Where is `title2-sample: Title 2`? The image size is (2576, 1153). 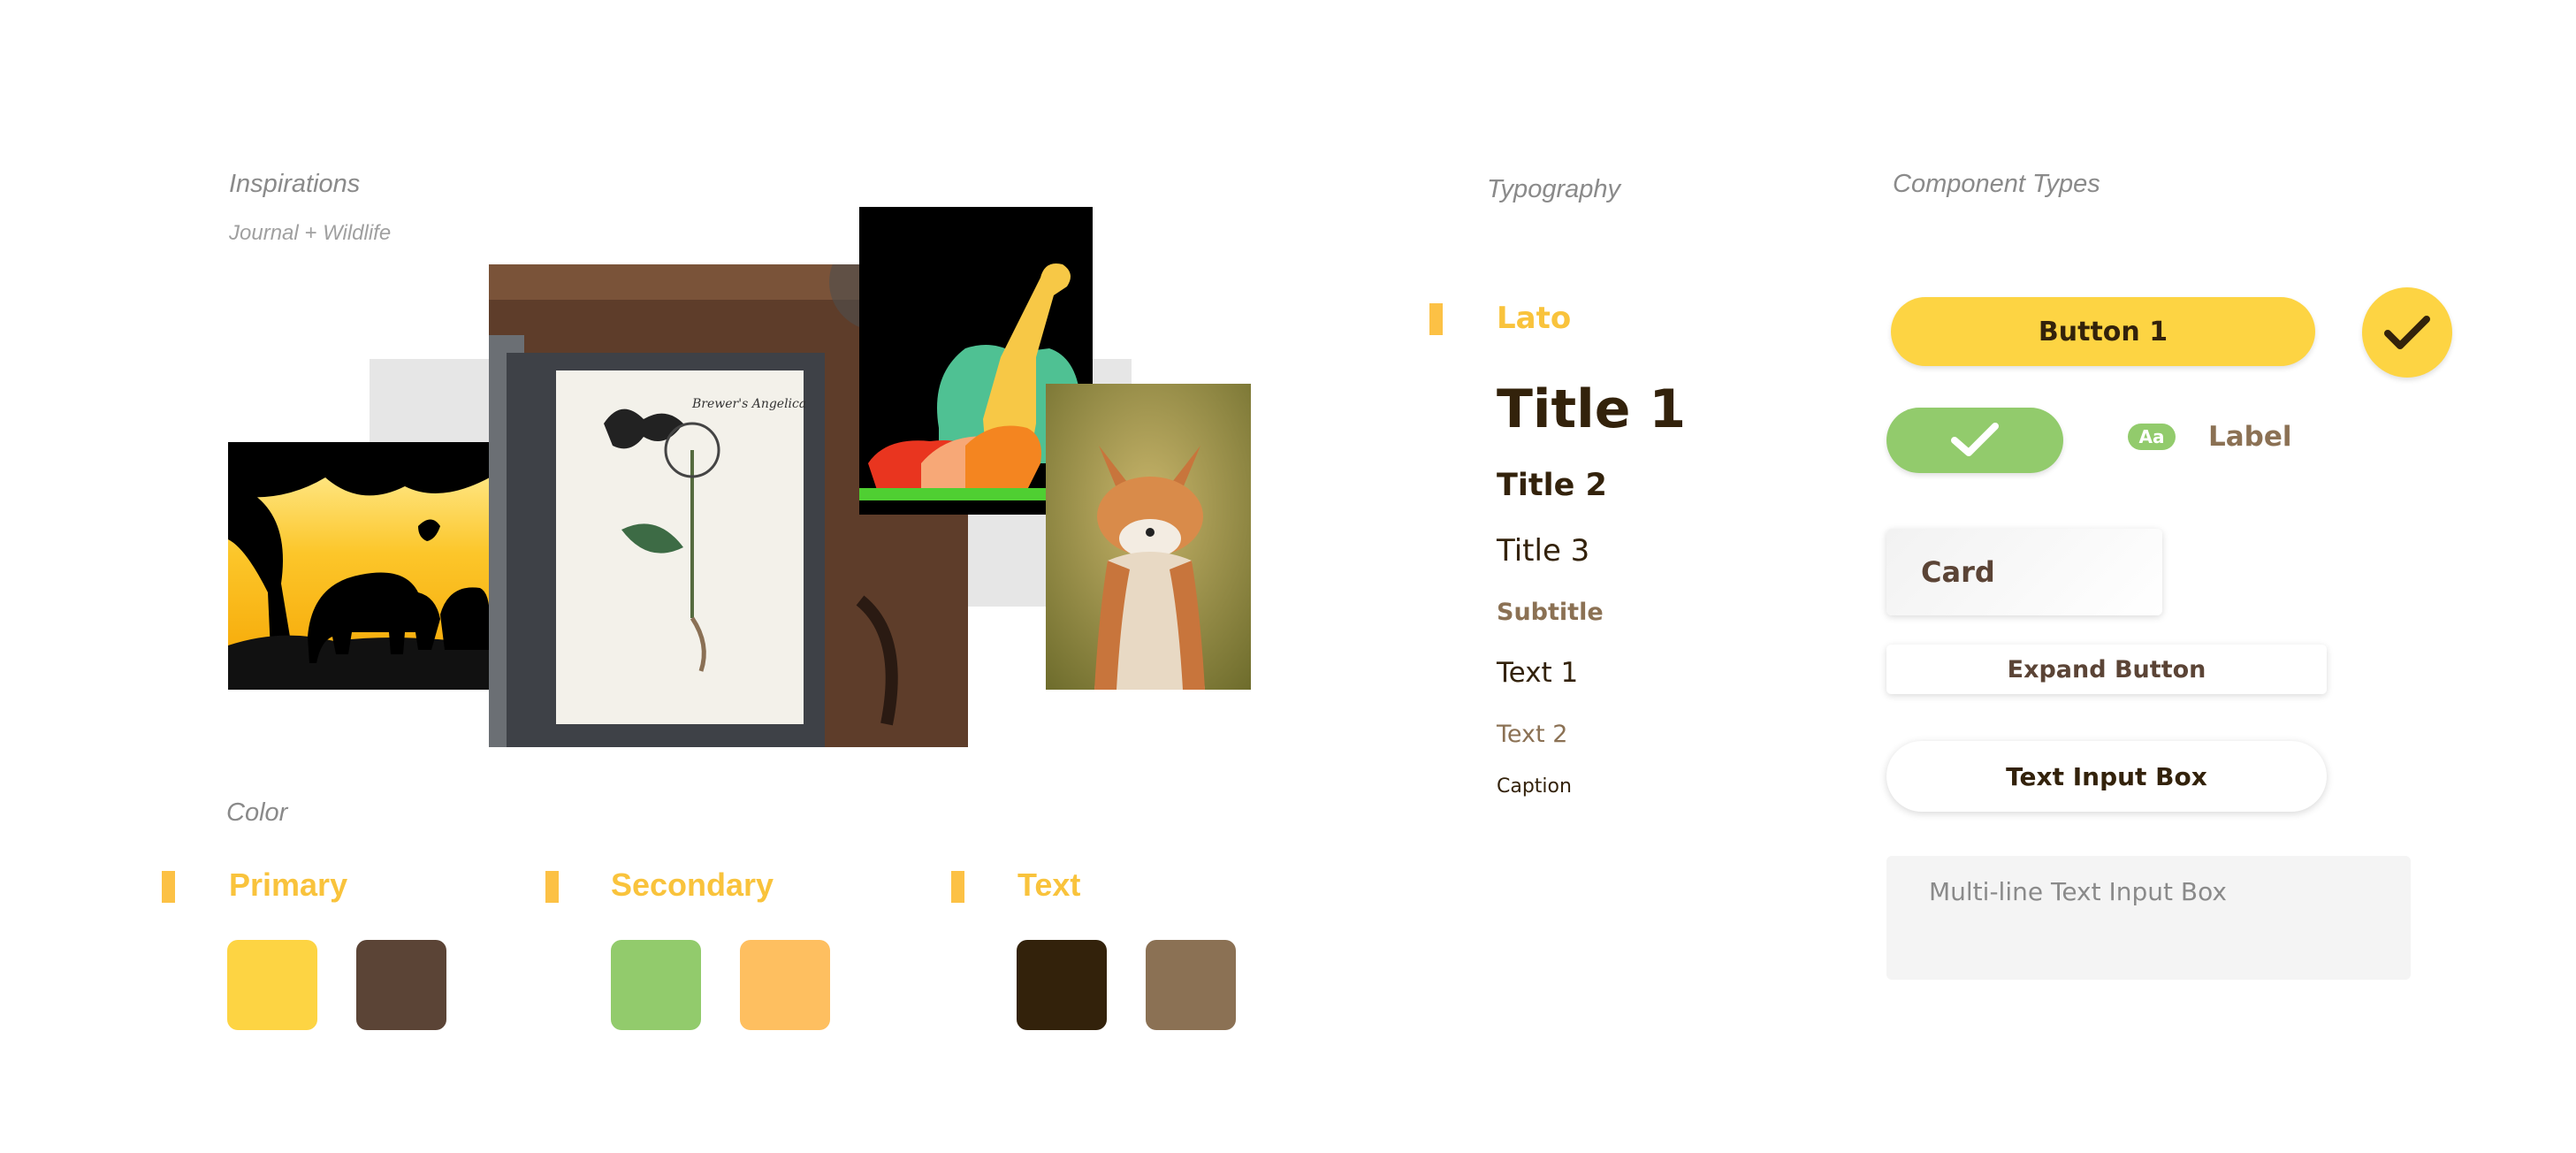 title2-sample: Title 2 is located at coordinates (1552, 485).